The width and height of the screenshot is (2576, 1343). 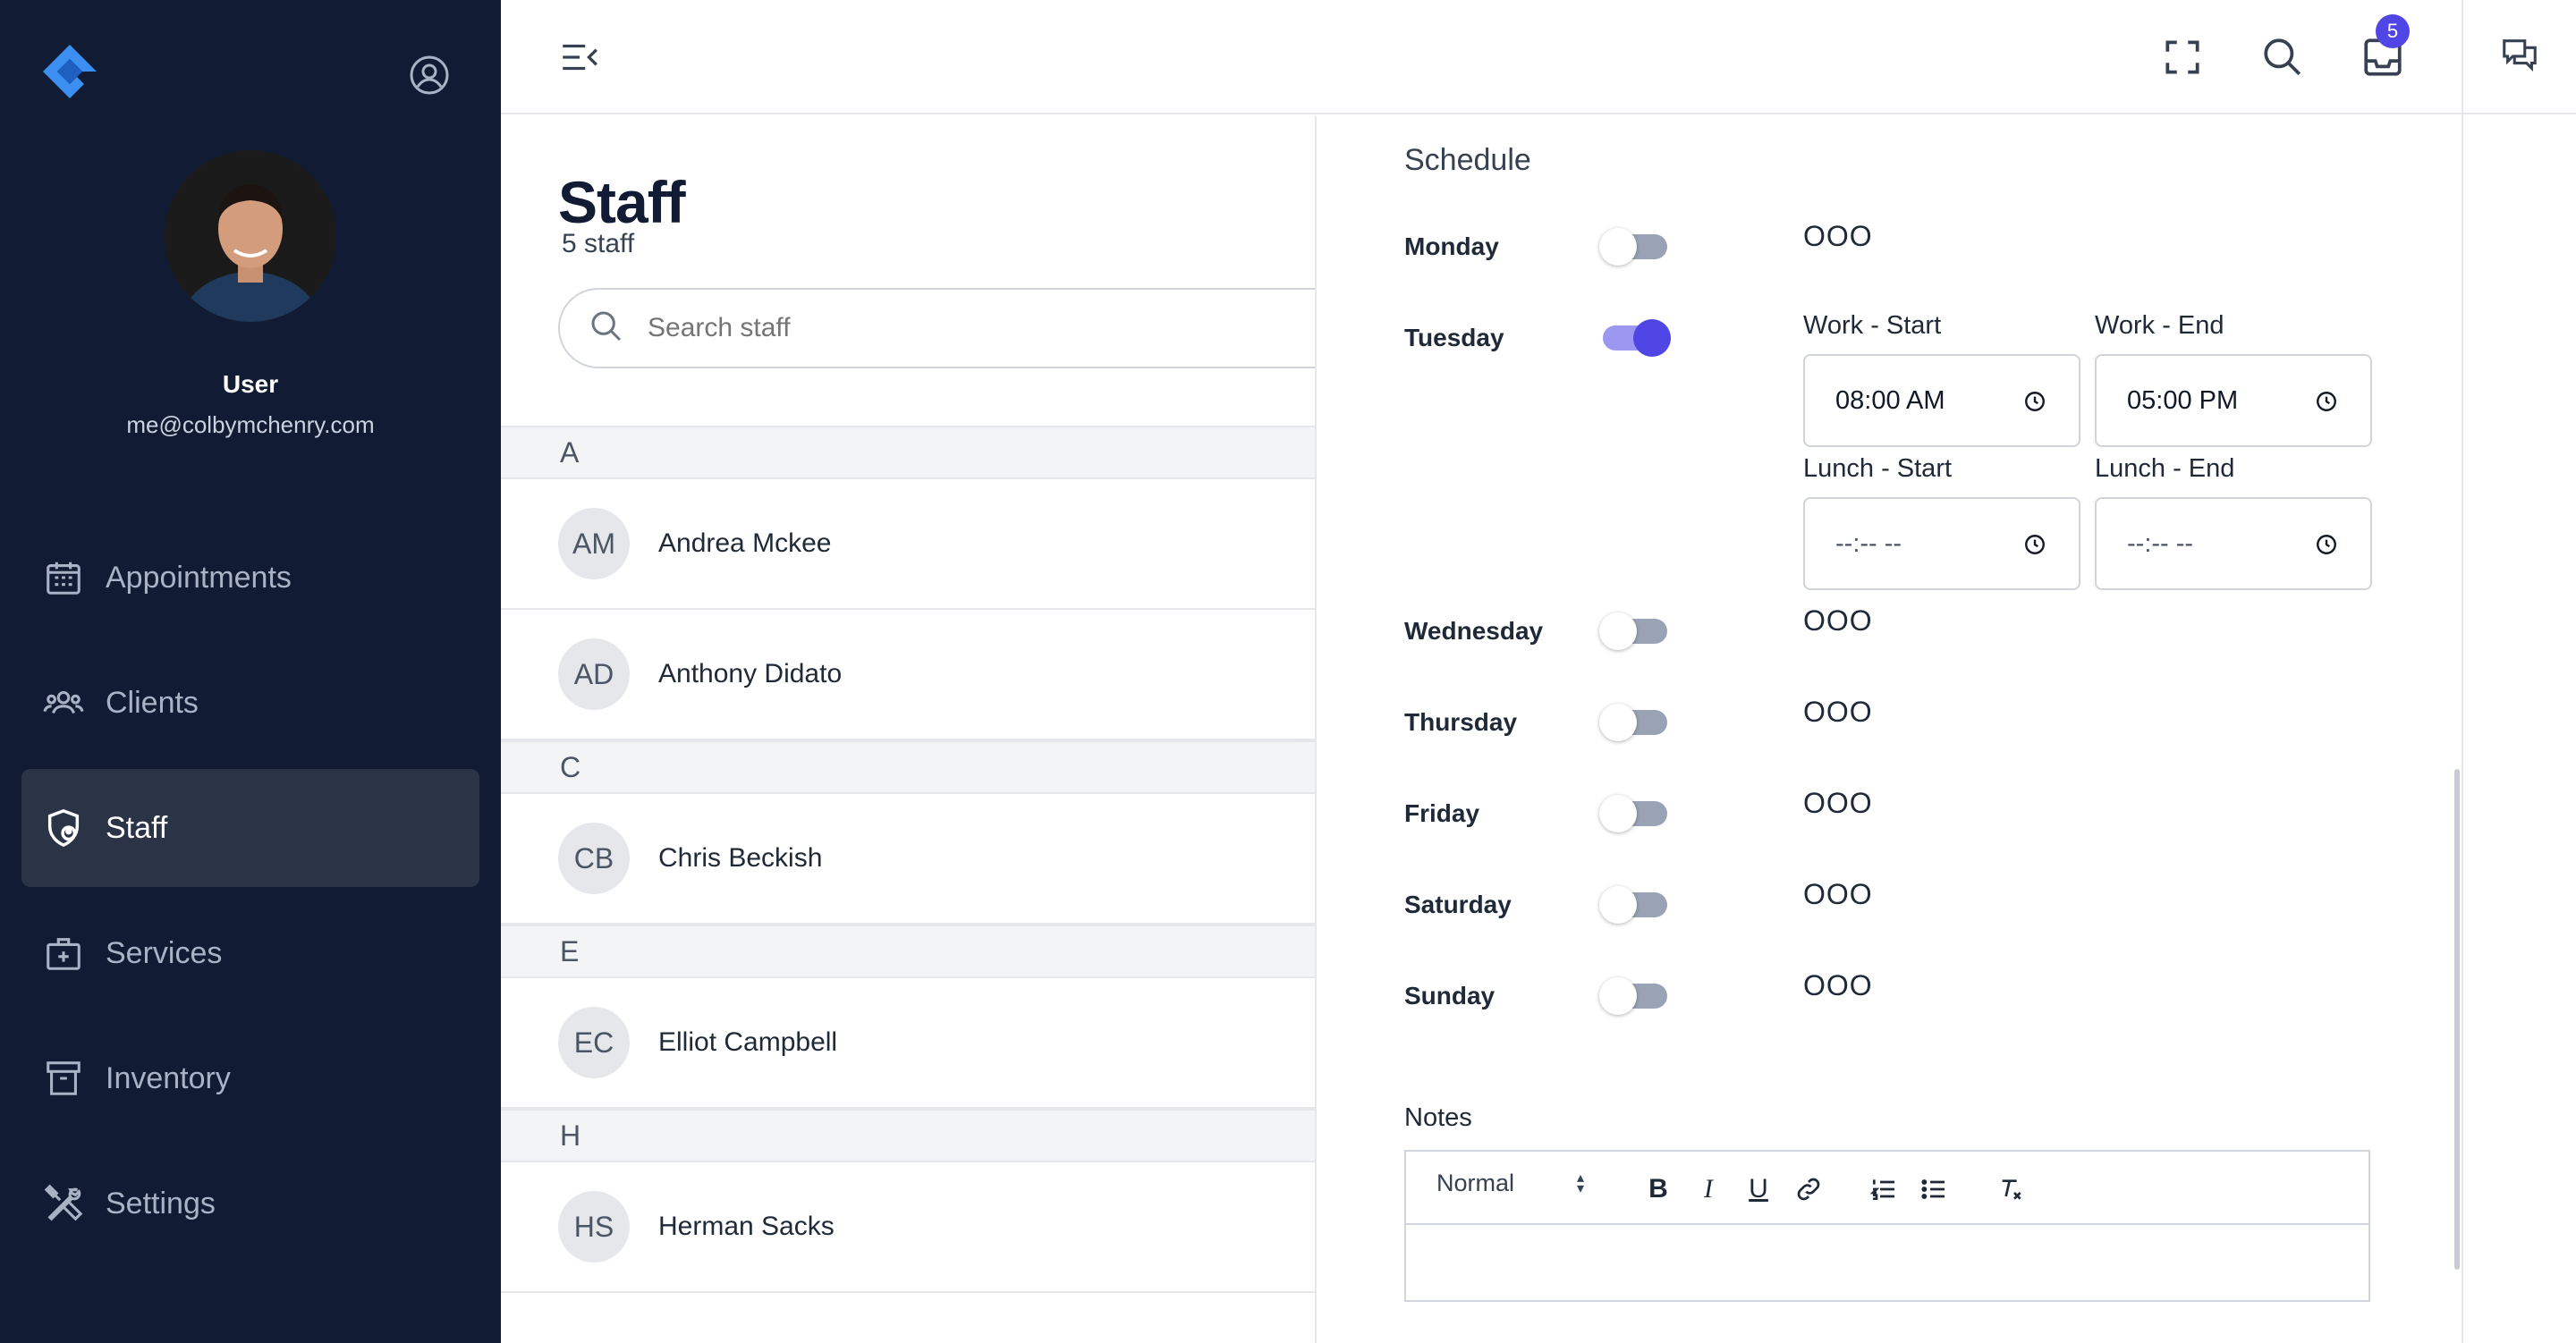 What do you see at coordinates (1450, 995) in the screenshot?
I see `day-label-sunday: Sunday` at bounding box center [1450, 995].